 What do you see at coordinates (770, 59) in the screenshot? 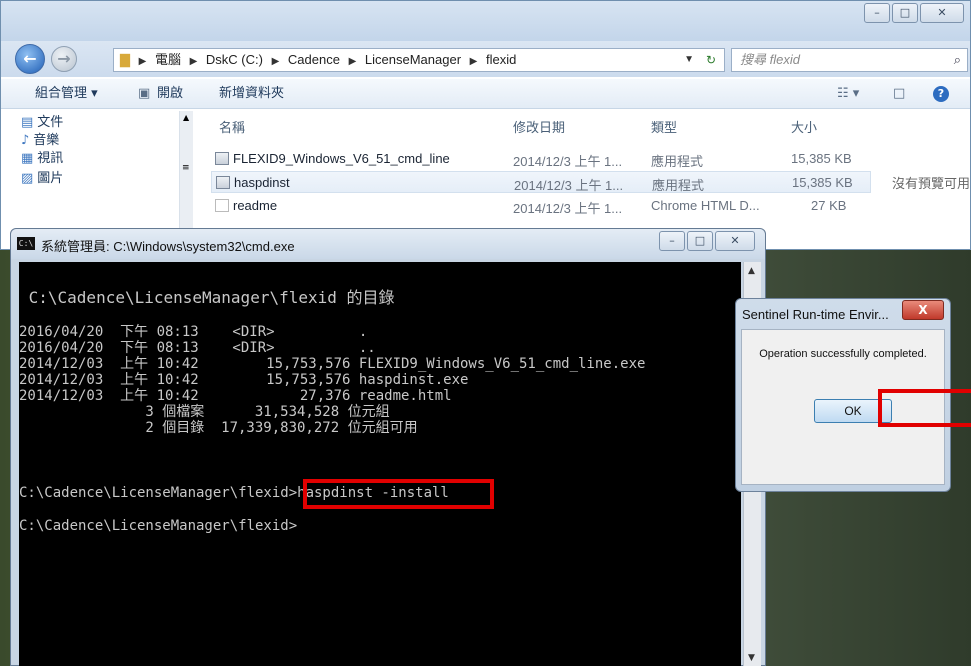
I see `search-placeholder: 搜尋 flexid` at bounding box center [770, 59].